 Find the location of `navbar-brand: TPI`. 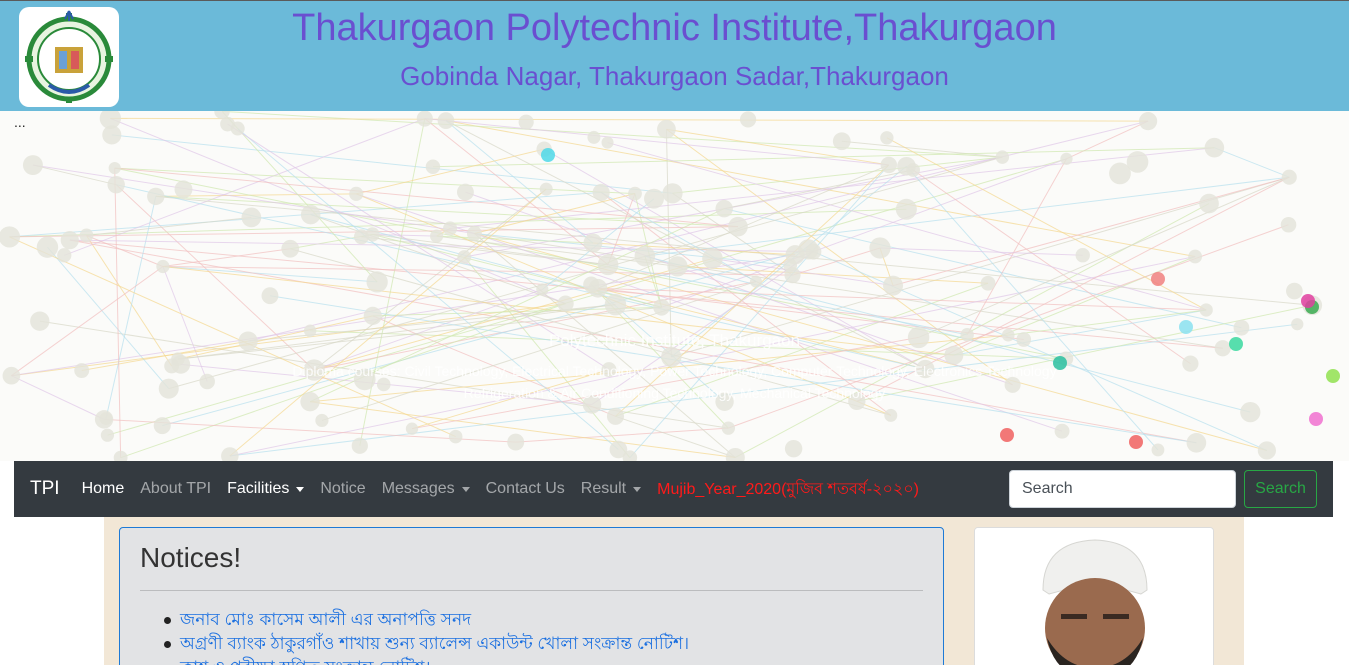

navbar-brand: TPI is located at coordinates (45, 489).